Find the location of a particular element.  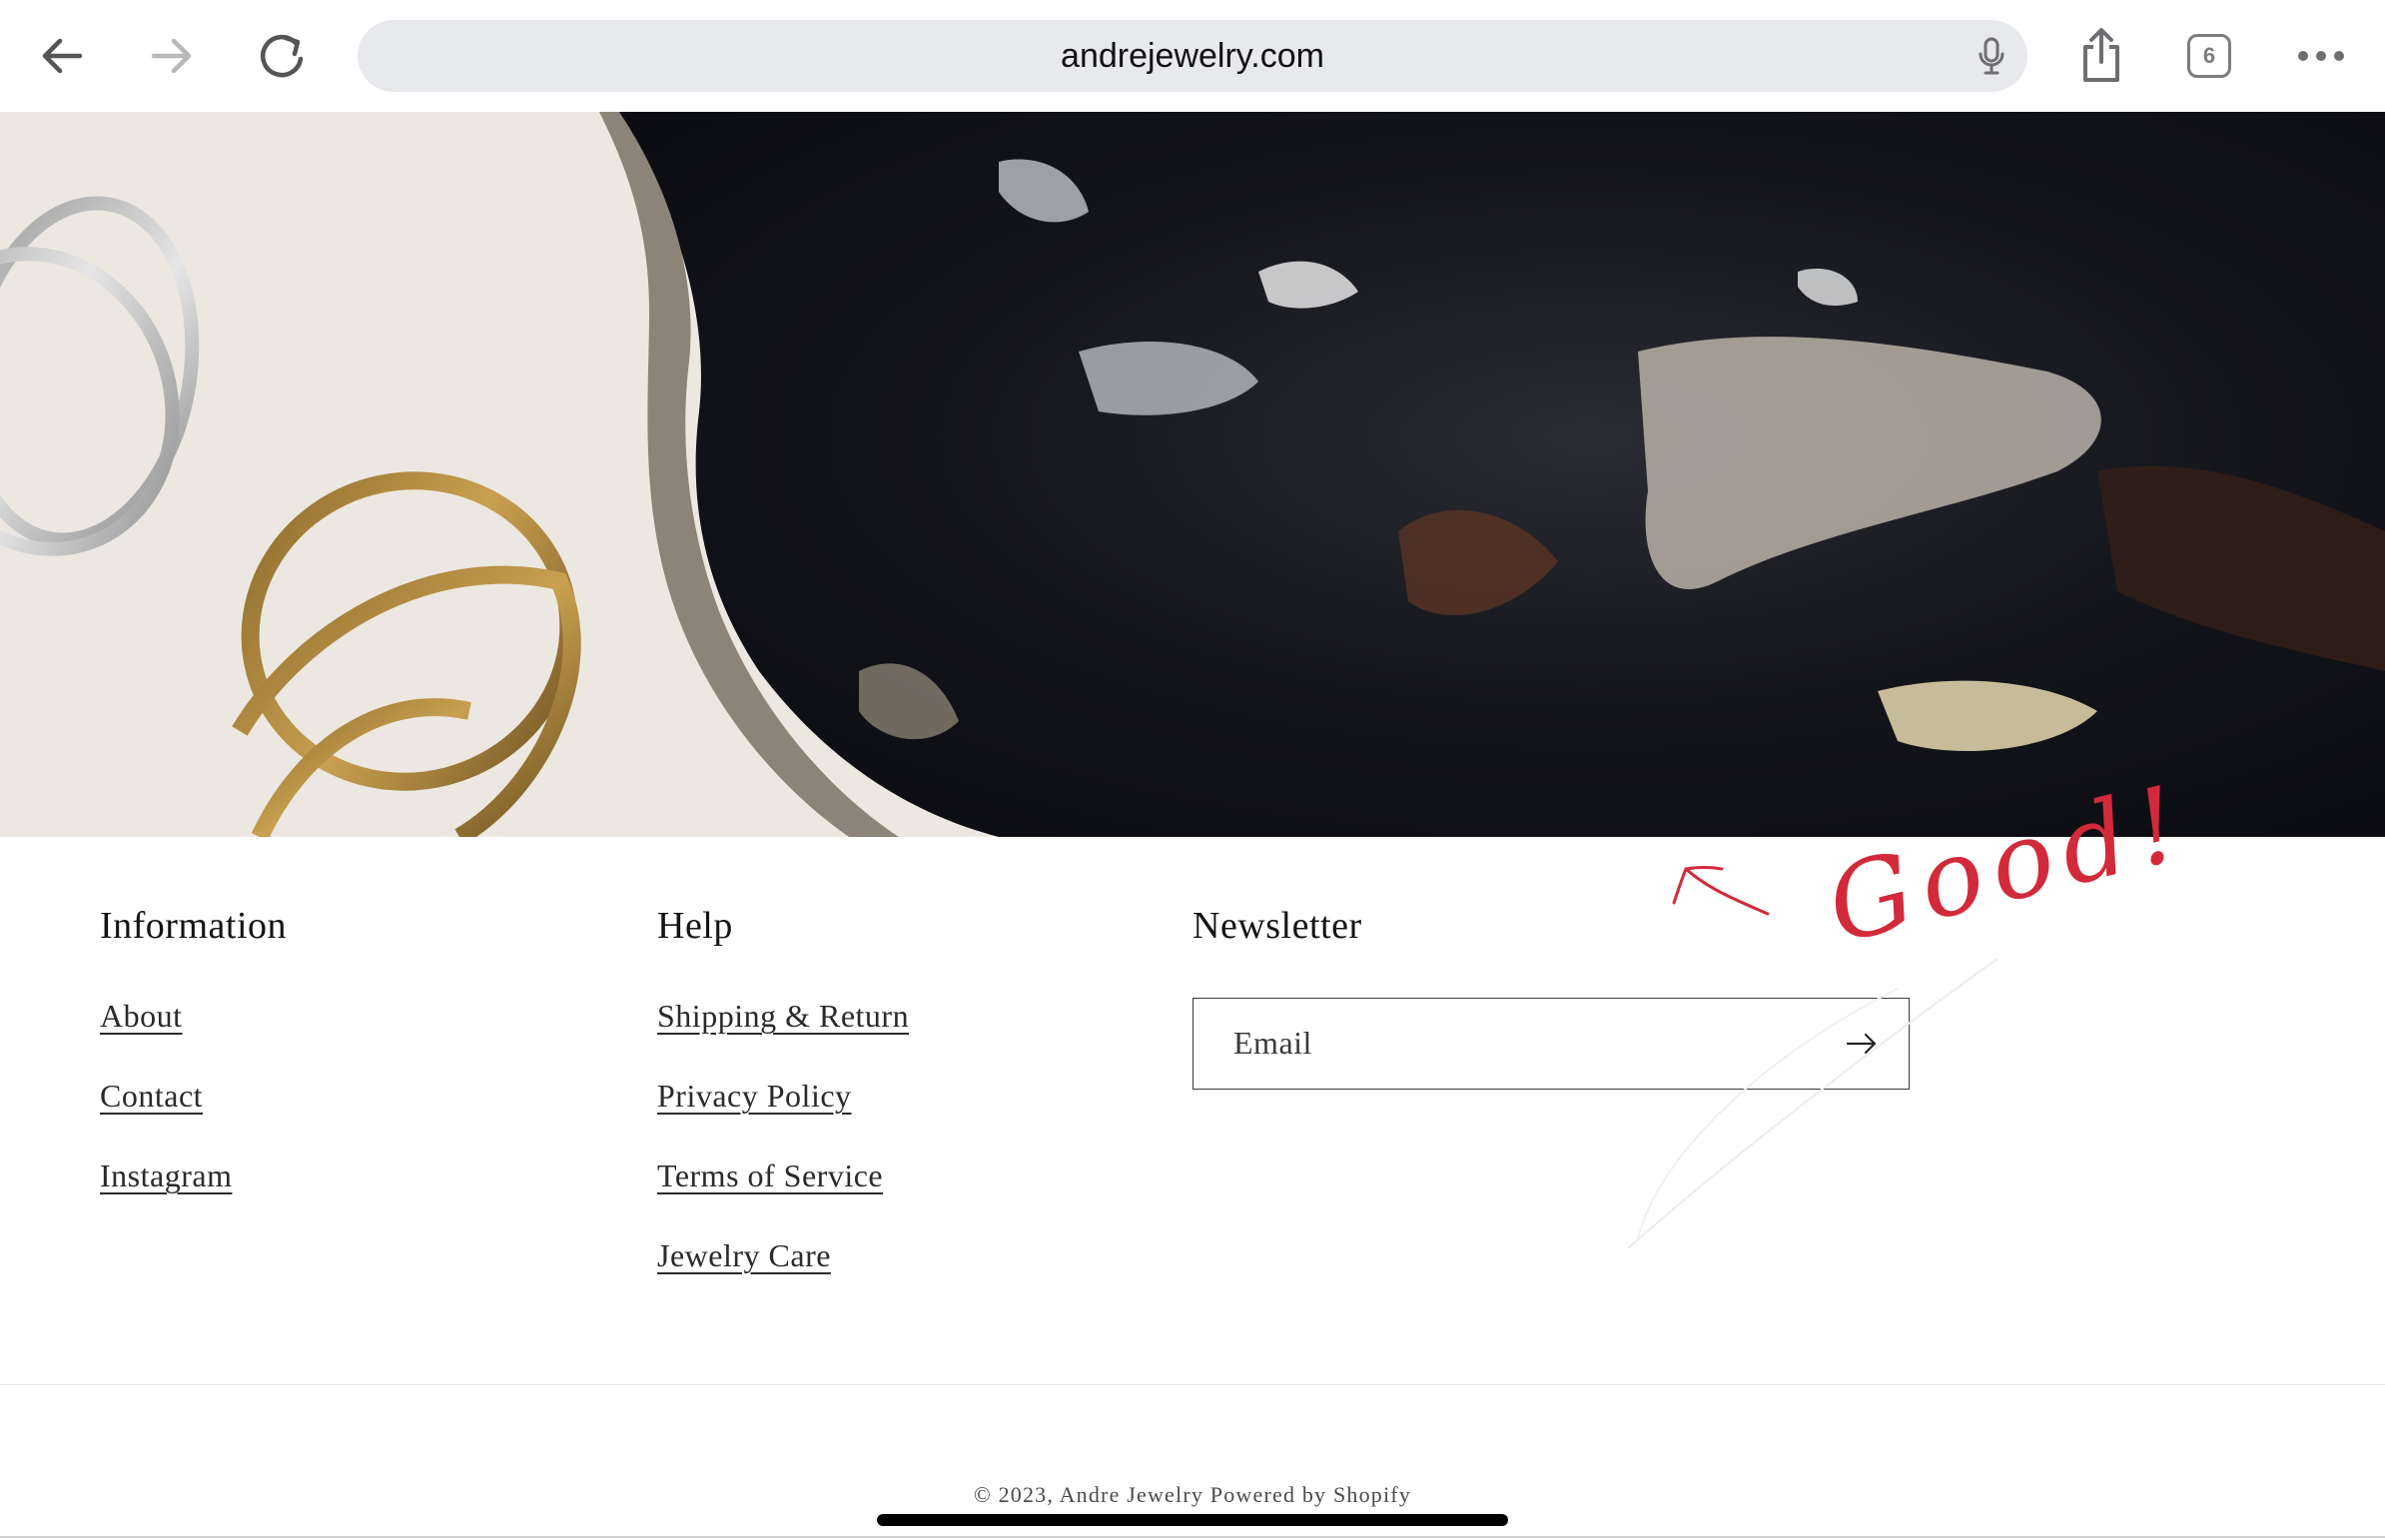

instagram-link: Instagram is located at coordinates (166, 1176).